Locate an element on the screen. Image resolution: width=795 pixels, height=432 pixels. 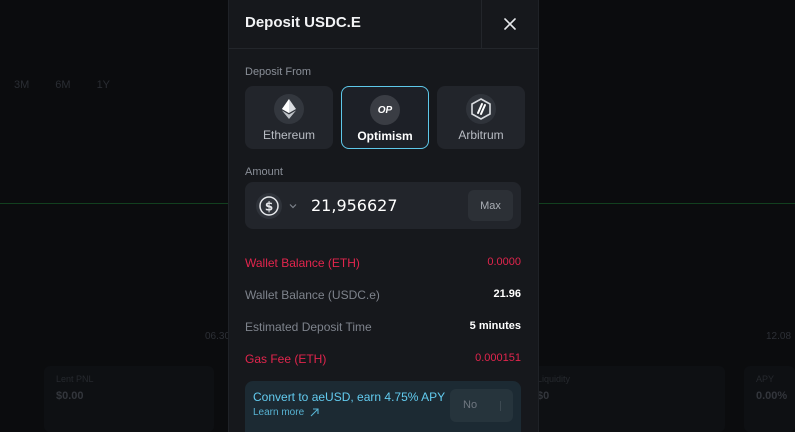
optimism-icon: OP is located at coordinates (385, 110).